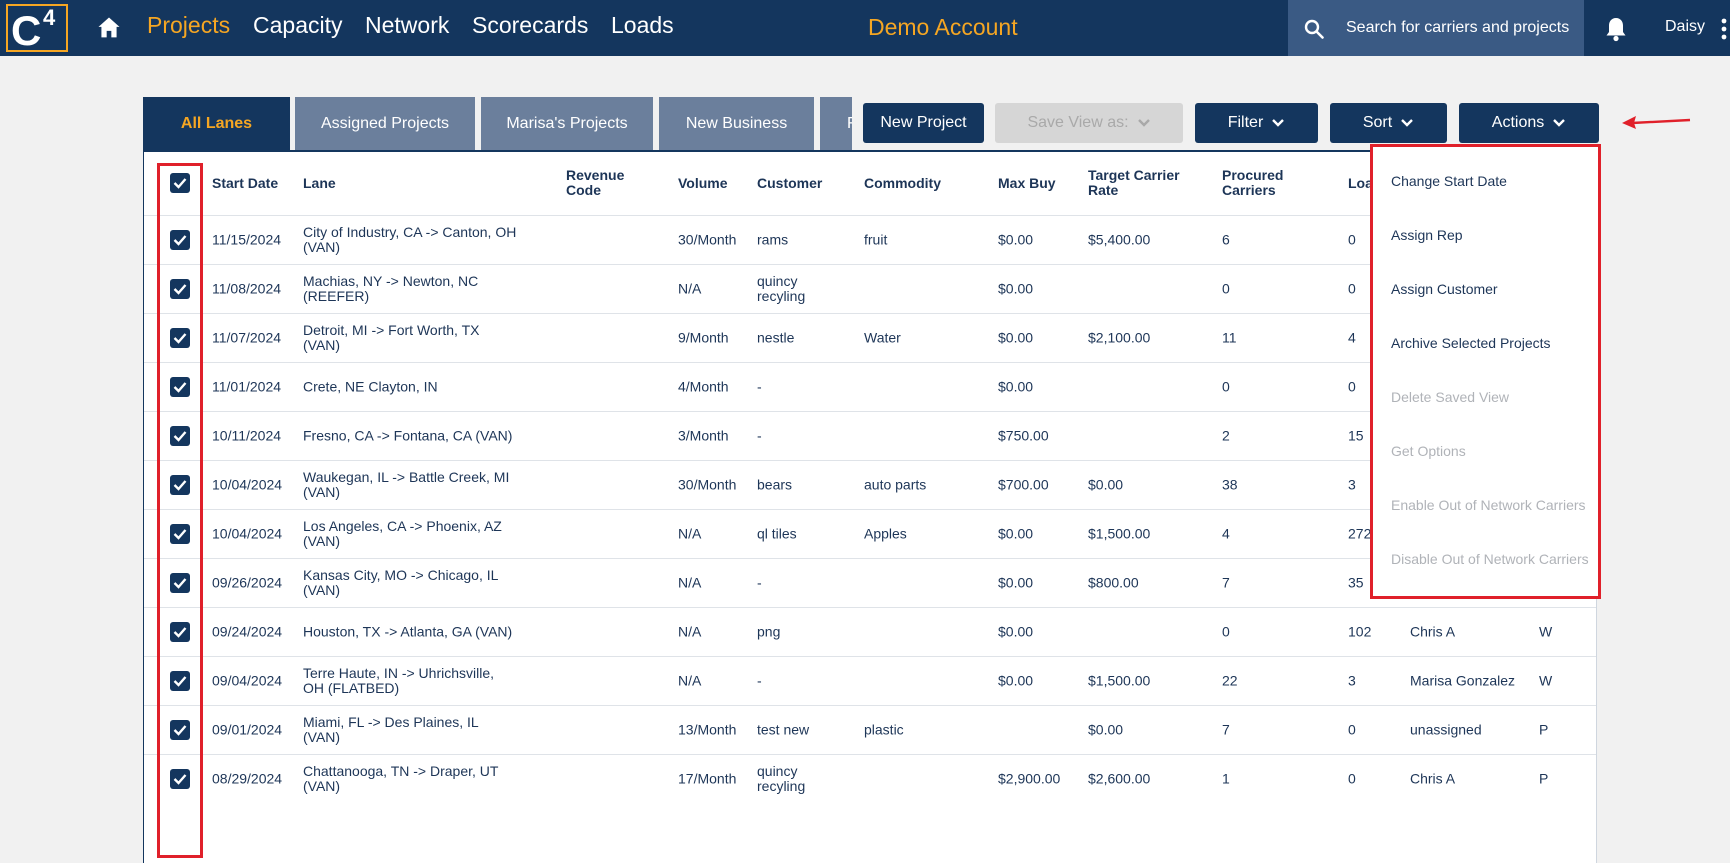 The width and height of the screenshot is (1730, 863). Describe the element at coordinates (410, 779) in the screenshot. I see `cell-lane: Chattanooga, TN -> Draper, UT (VAN)` at that location.